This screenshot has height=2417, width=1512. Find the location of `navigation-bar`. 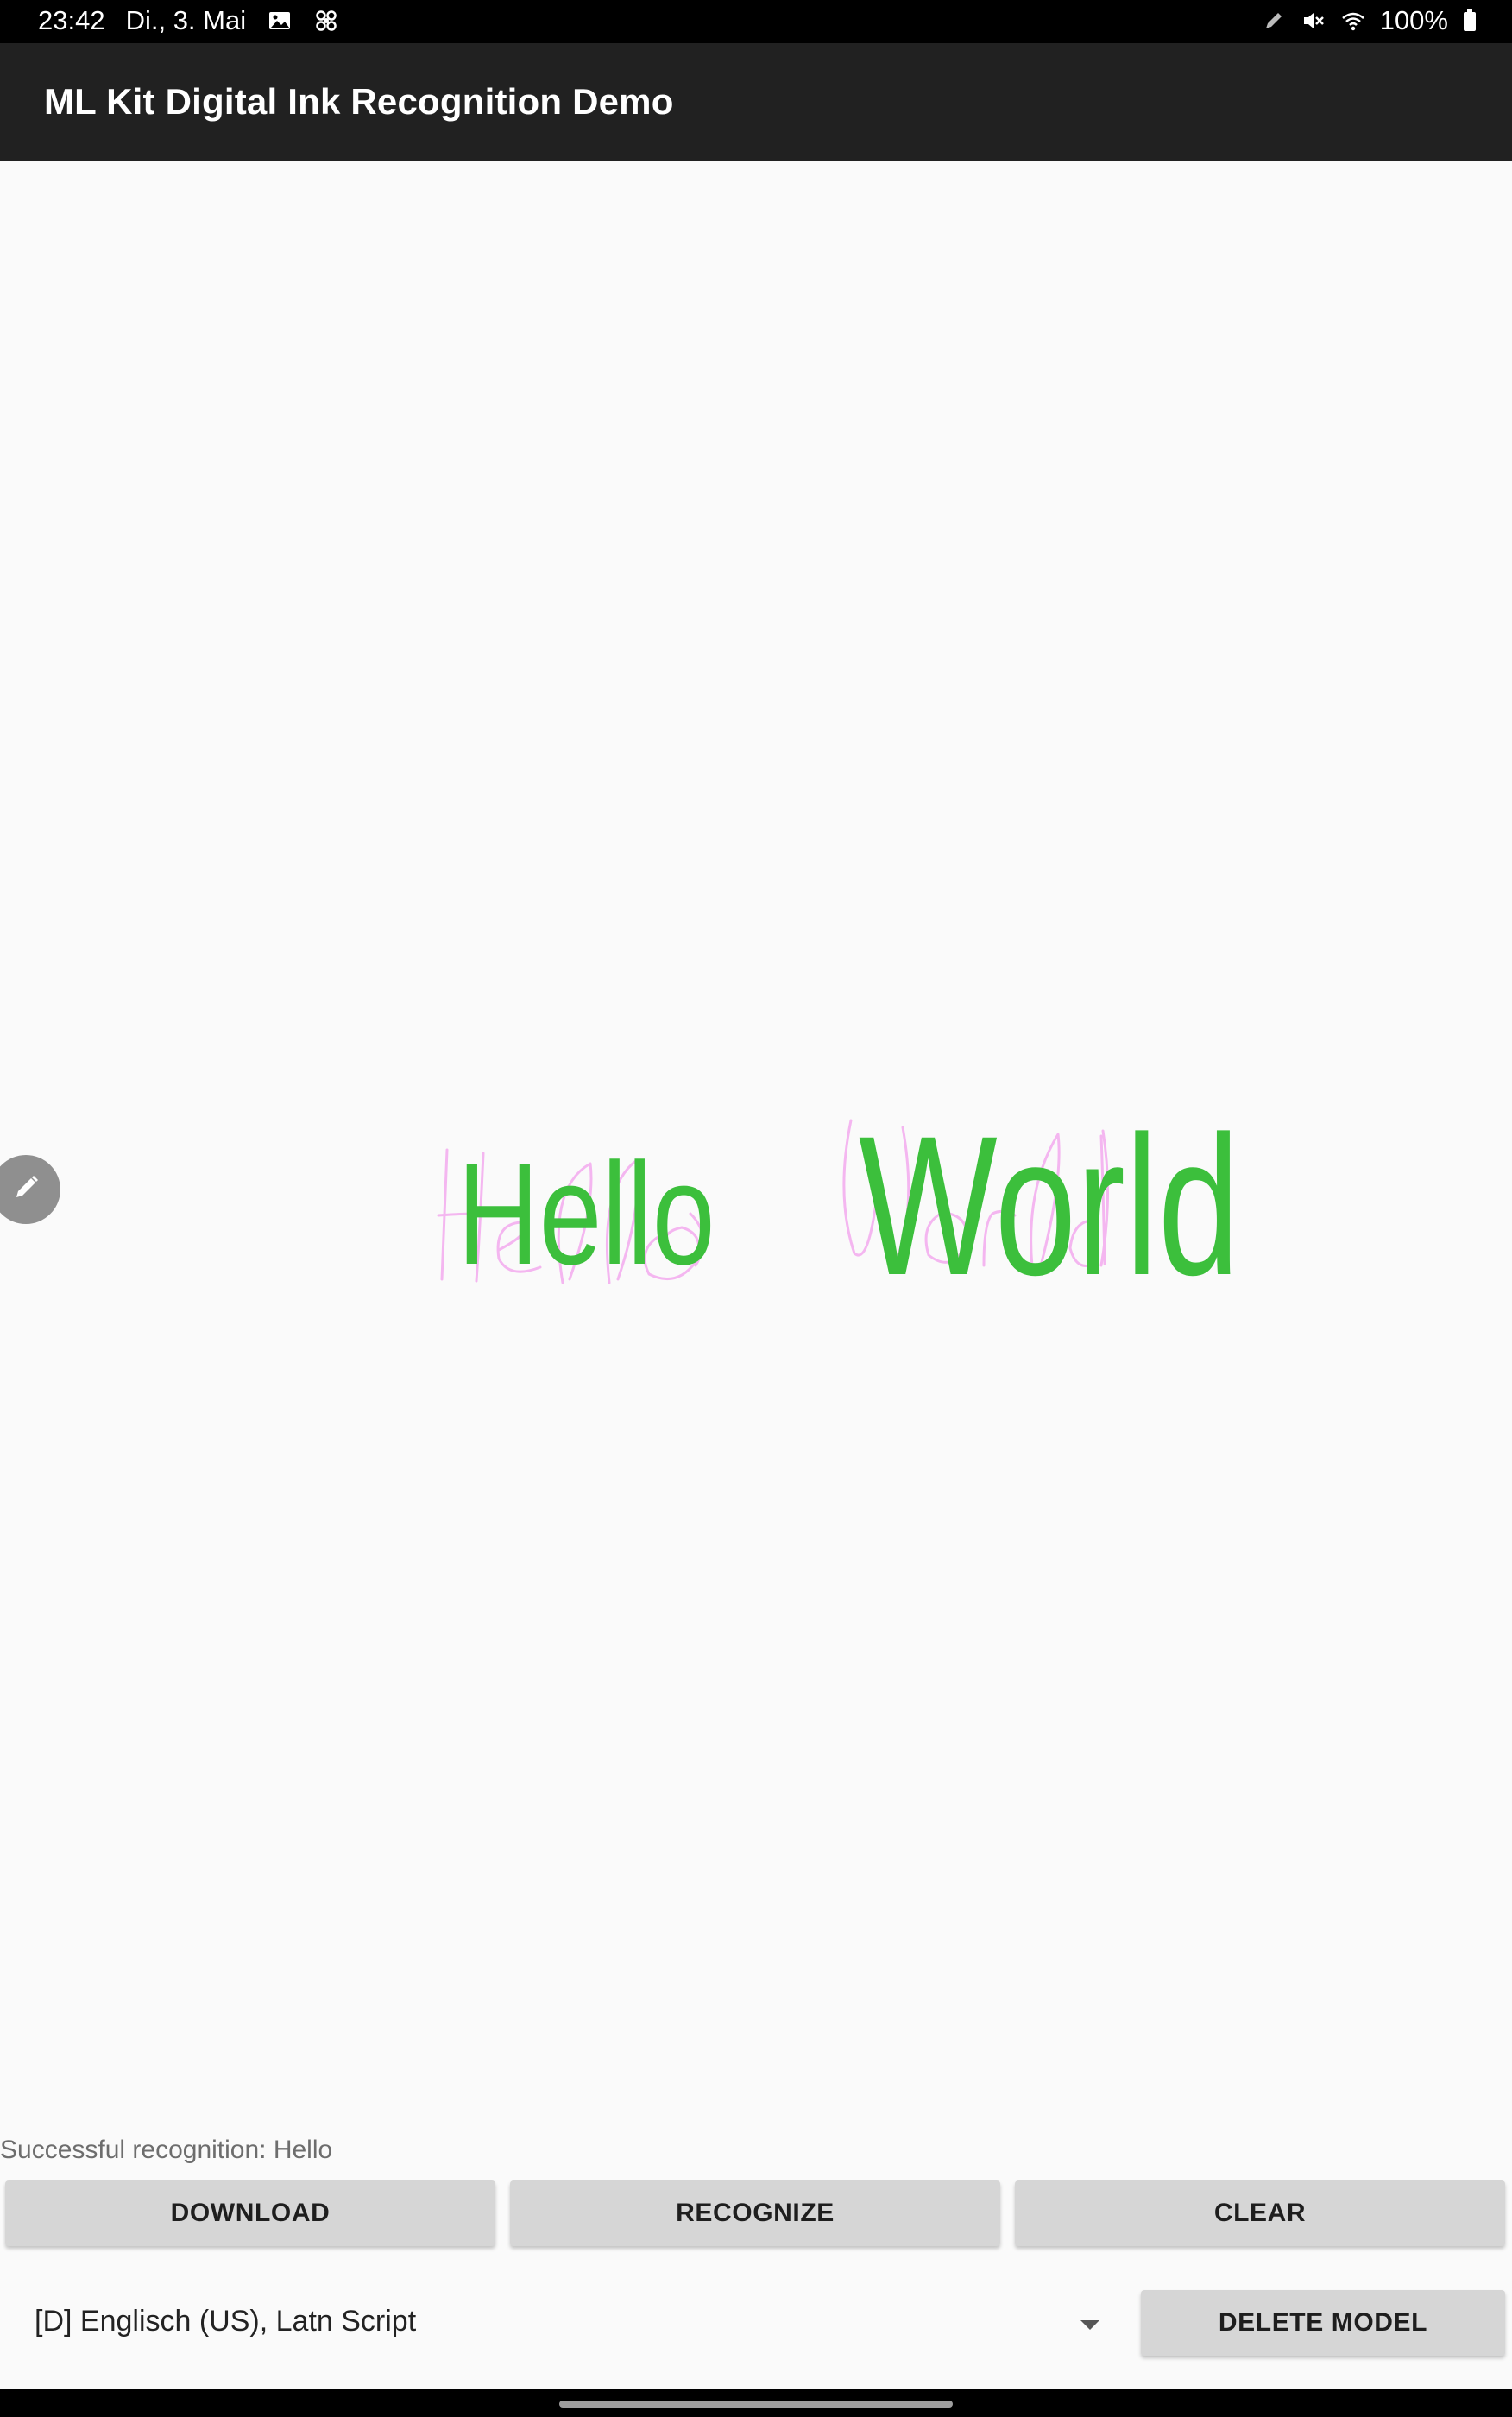

navigation-bar is located at coordinates (756, 2403).